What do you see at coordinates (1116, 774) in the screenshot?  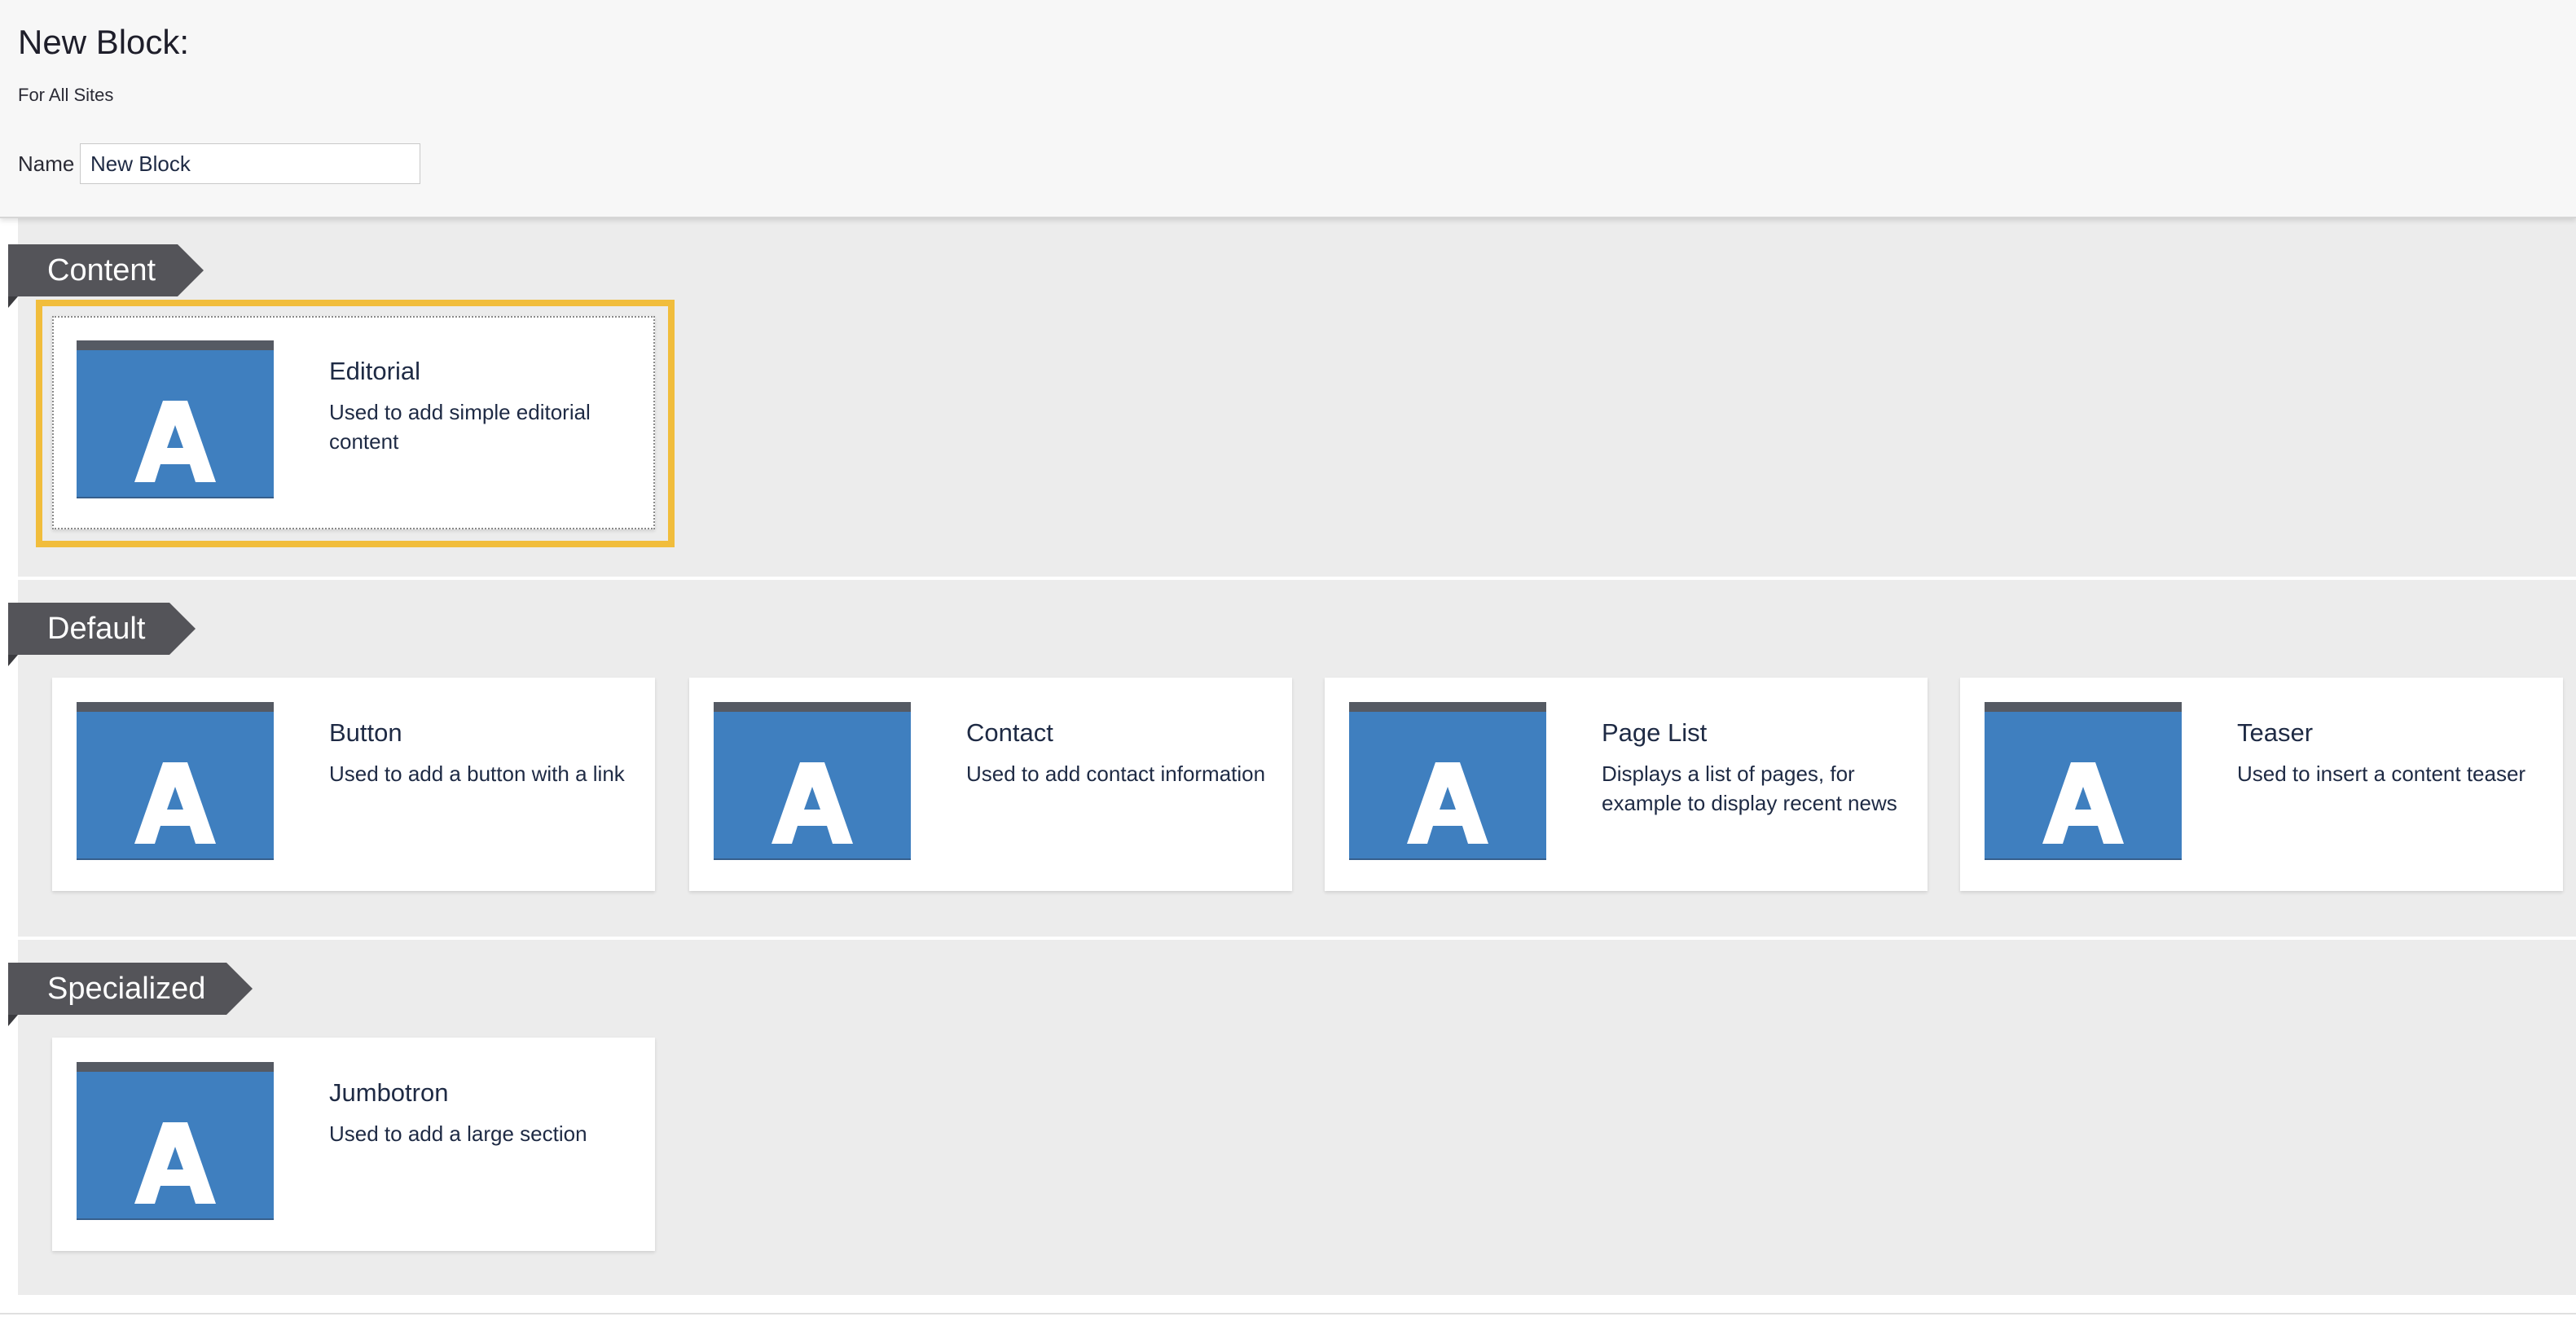 I see `card-description: Used to add contact information` at bounding box center [1116, 774].